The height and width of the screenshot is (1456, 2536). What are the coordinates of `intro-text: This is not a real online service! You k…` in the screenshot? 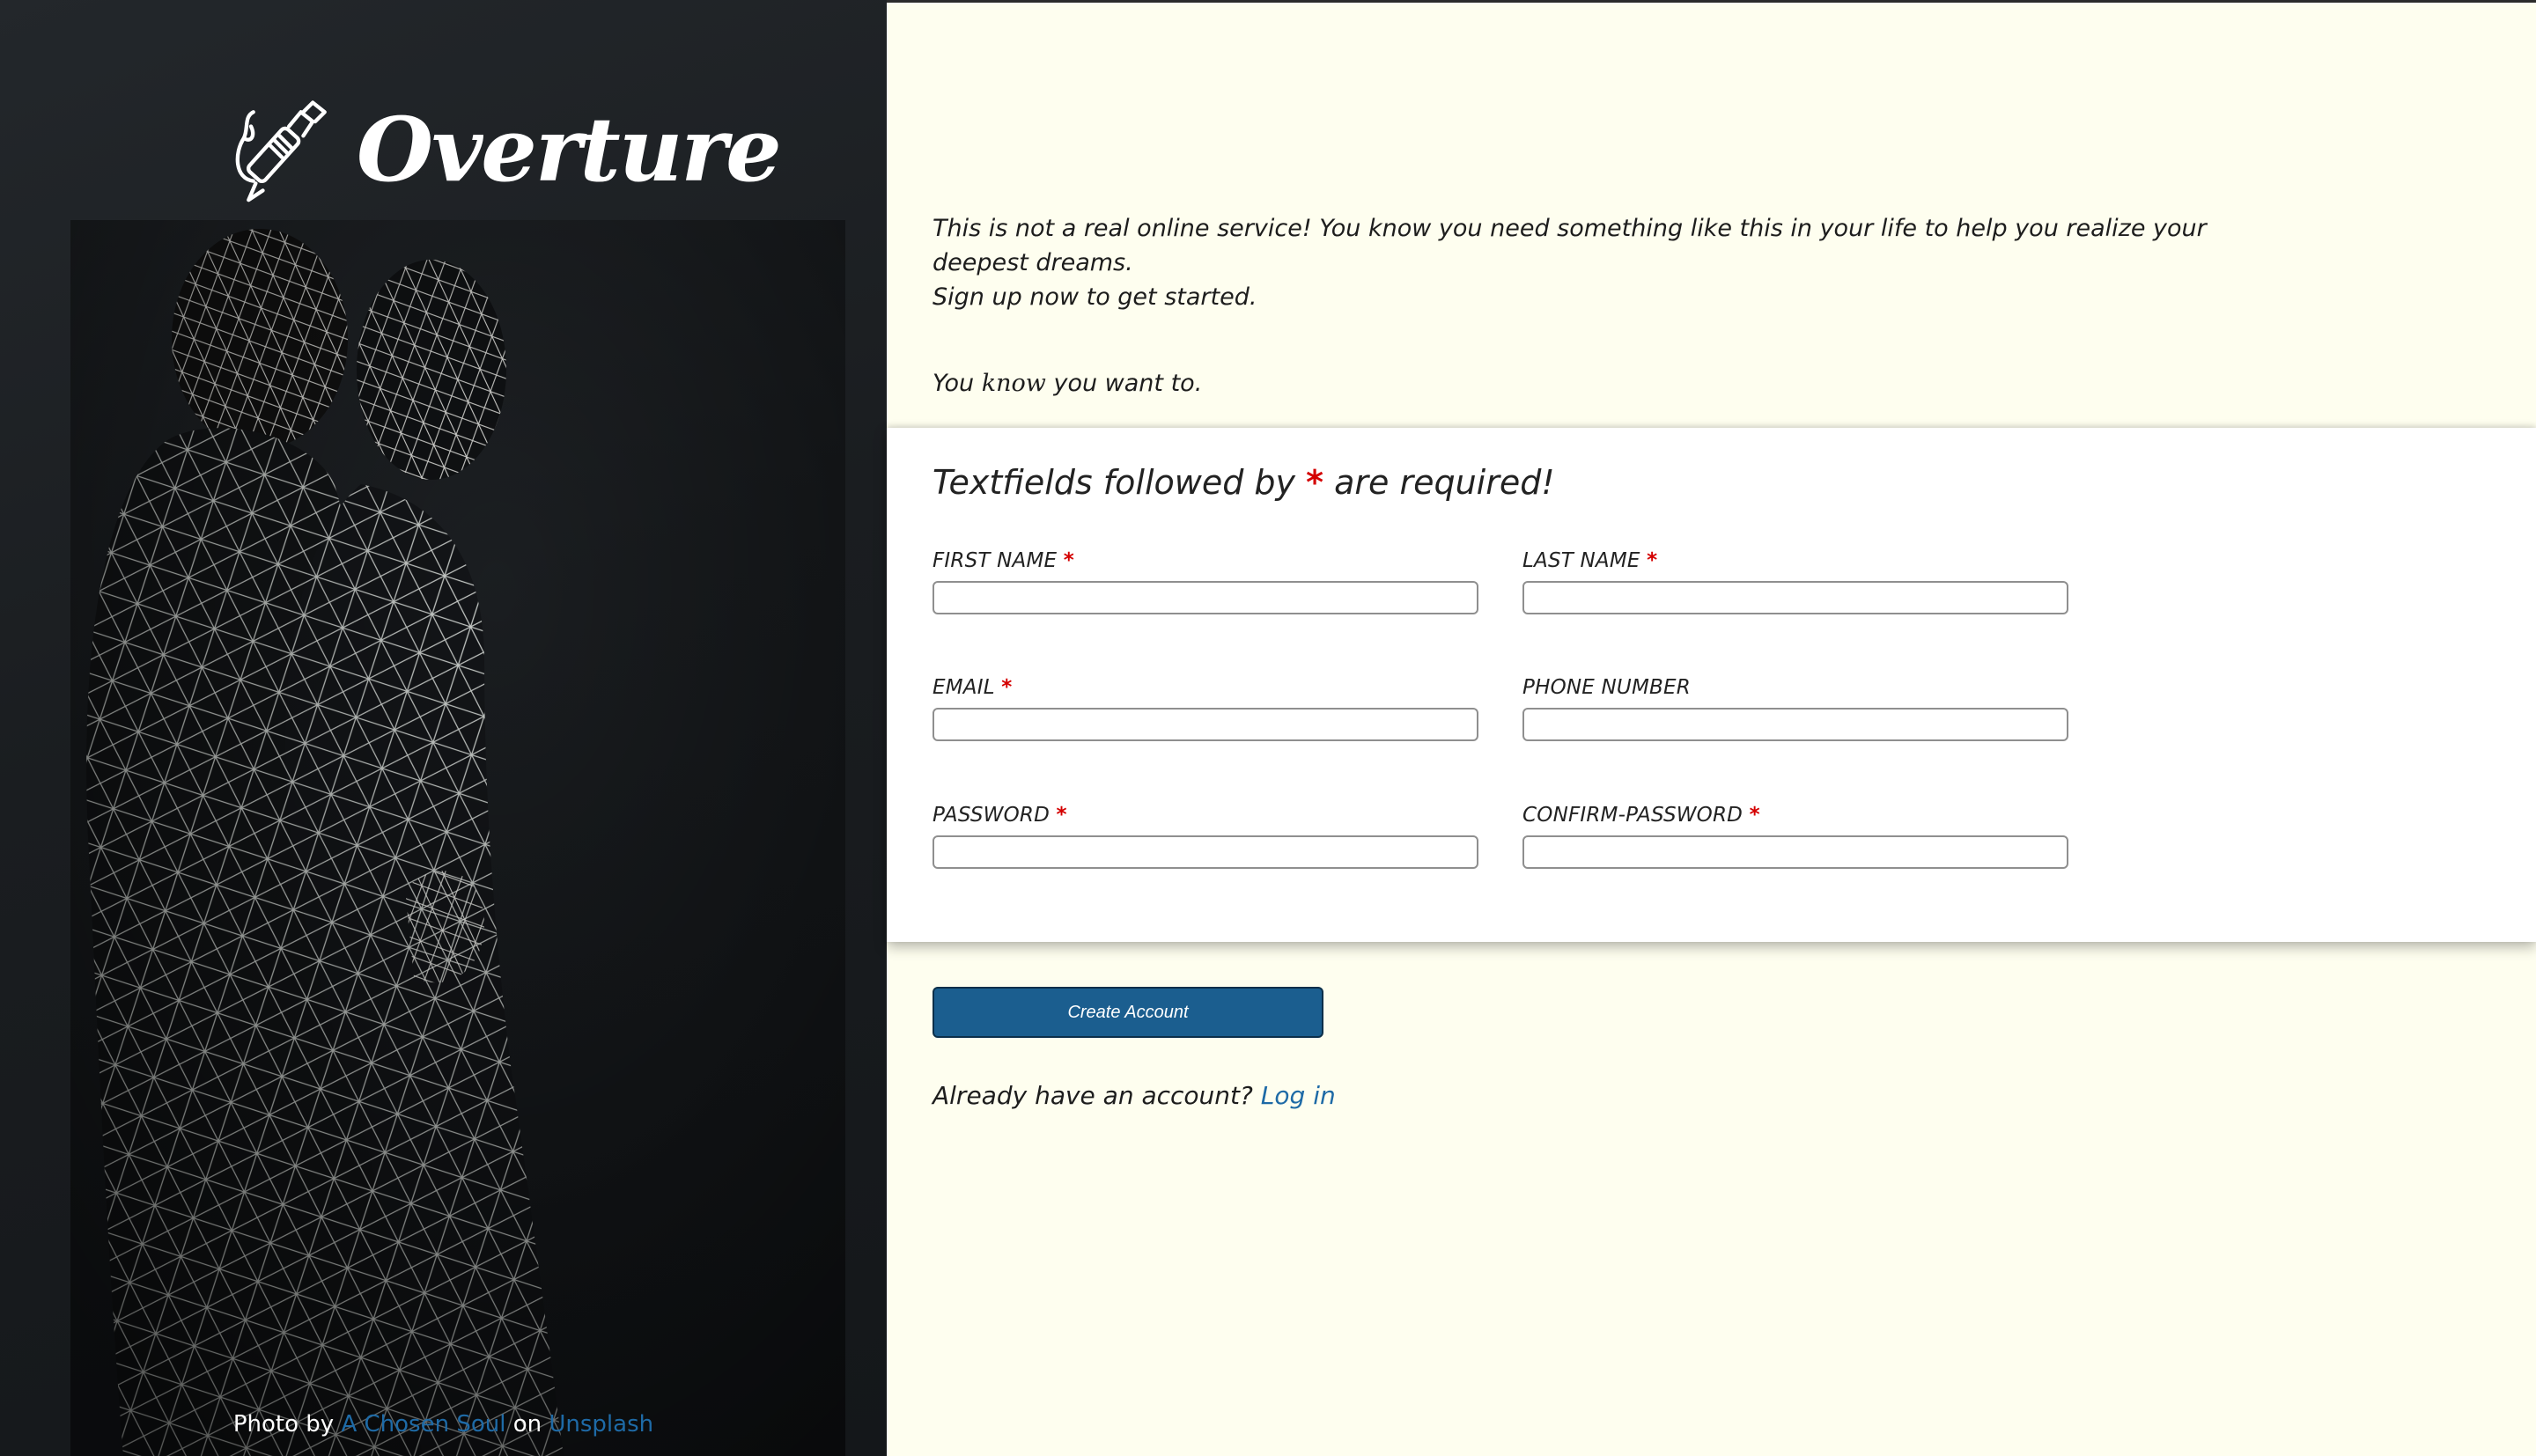 It's located at (1602, 262).